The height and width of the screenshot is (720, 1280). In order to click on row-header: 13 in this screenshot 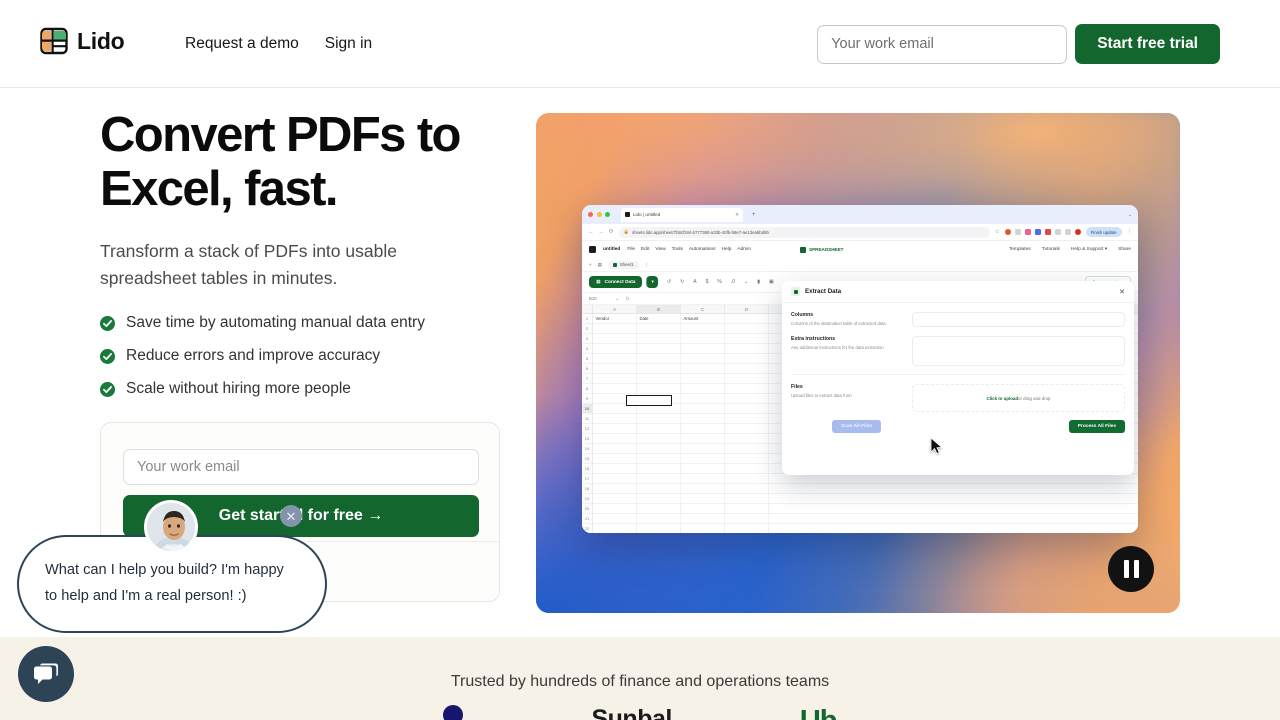, I will do `click(587, 439)`.